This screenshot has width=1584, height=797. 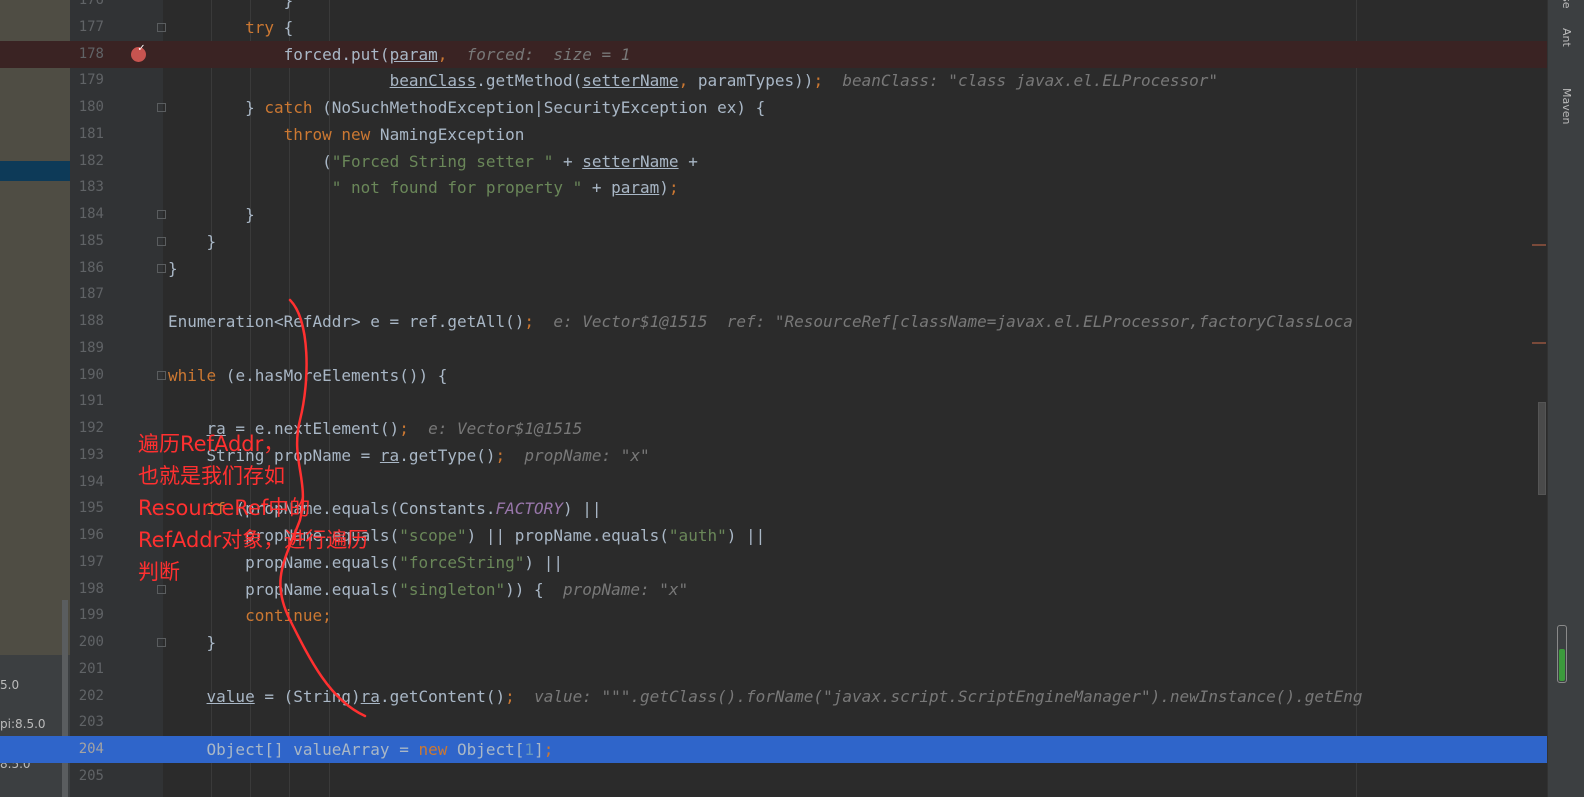 What do you see at coordinates (87, 134) in the screenshot?
I see `line-number: 181` at bounding box center [87, 134].